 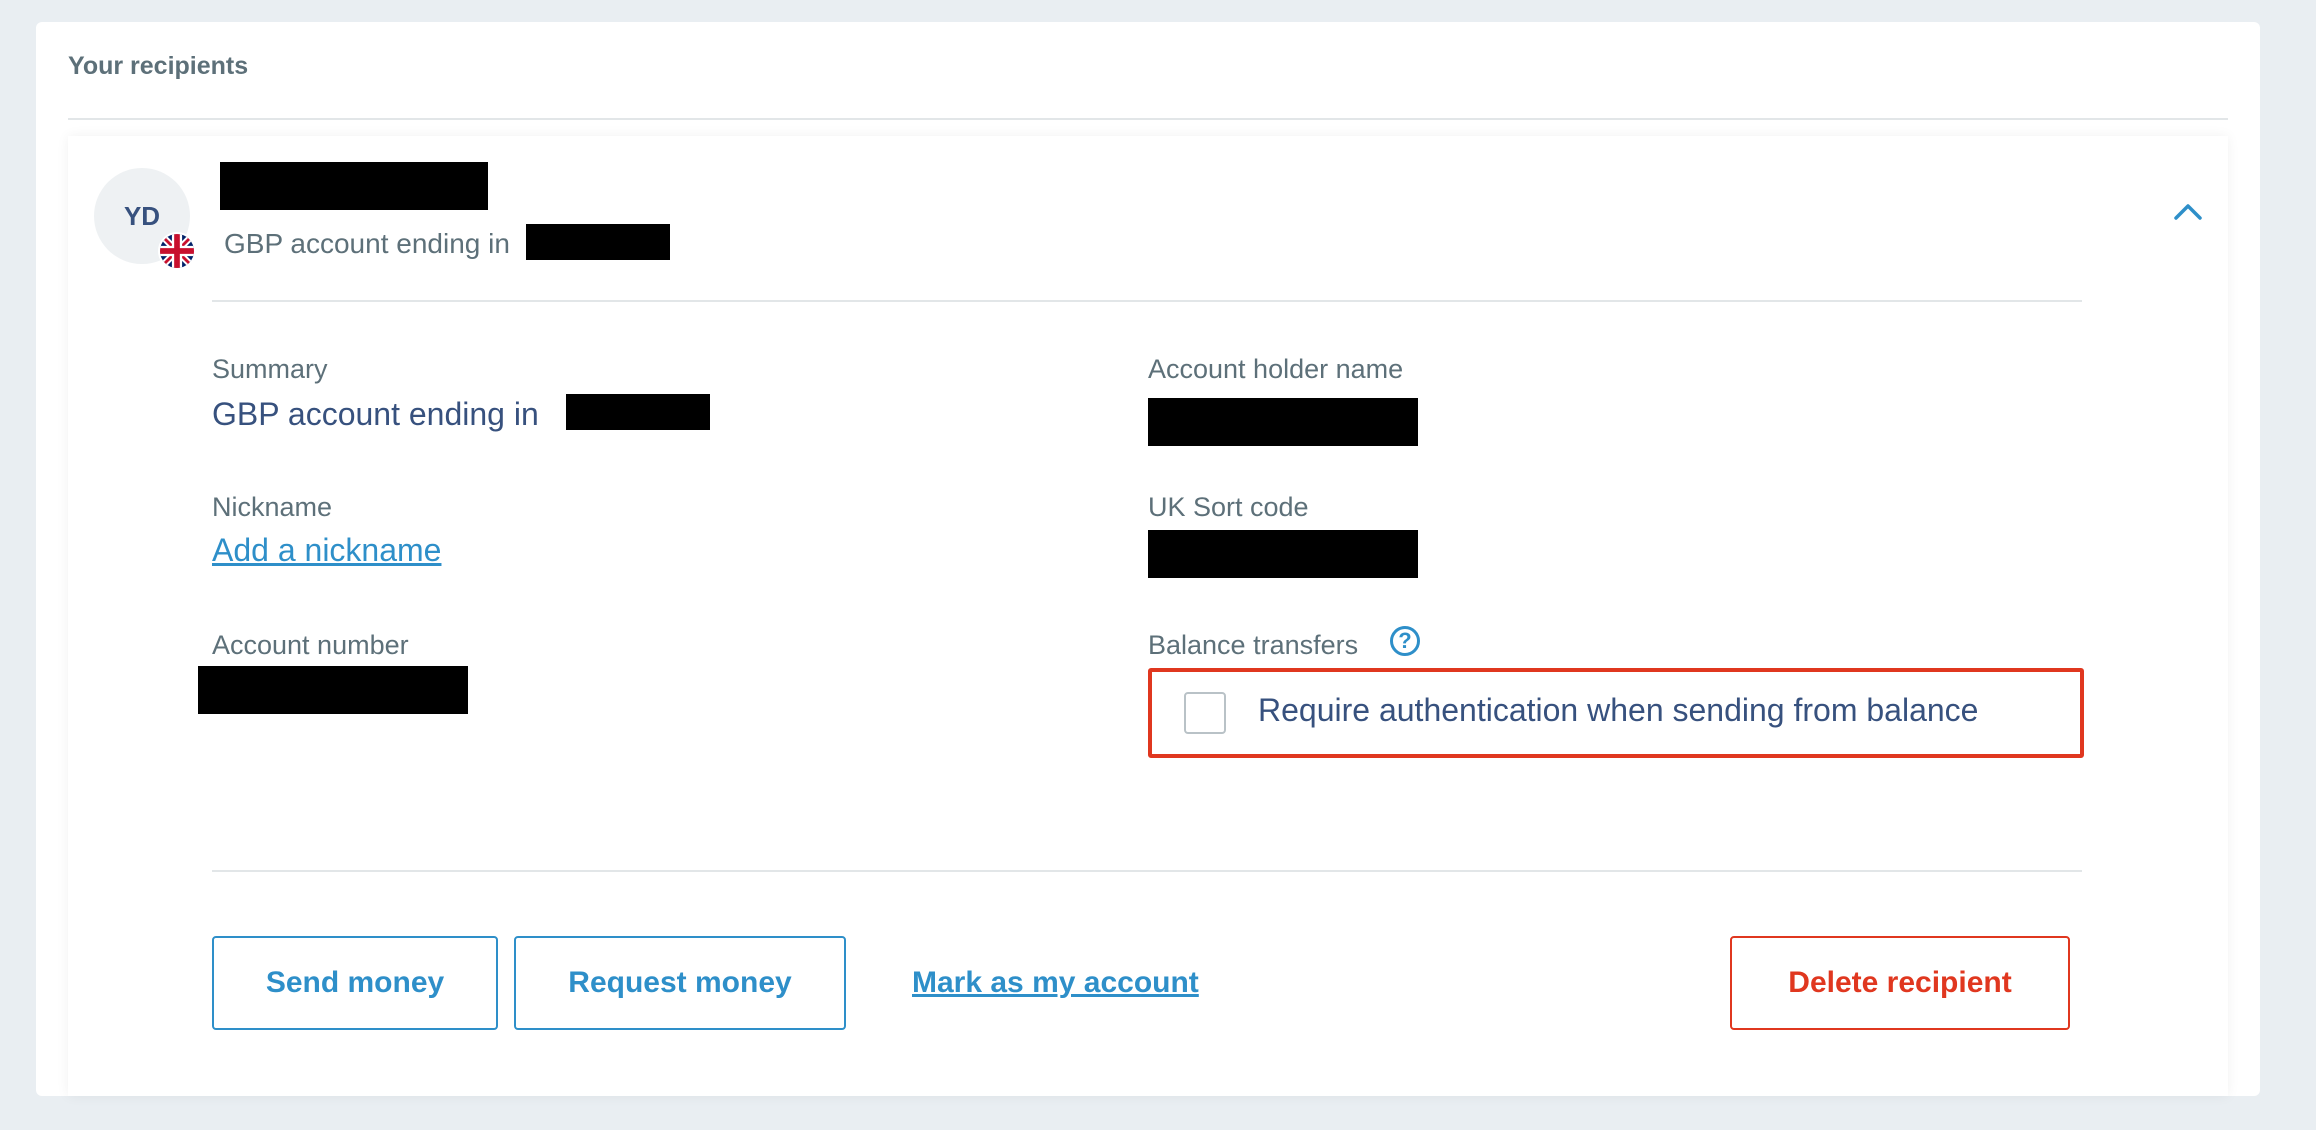 What do you see at coordinates (310, 645) in the screenshot?
I see `account-number-label: Account number` at bounding box center [310, 645].